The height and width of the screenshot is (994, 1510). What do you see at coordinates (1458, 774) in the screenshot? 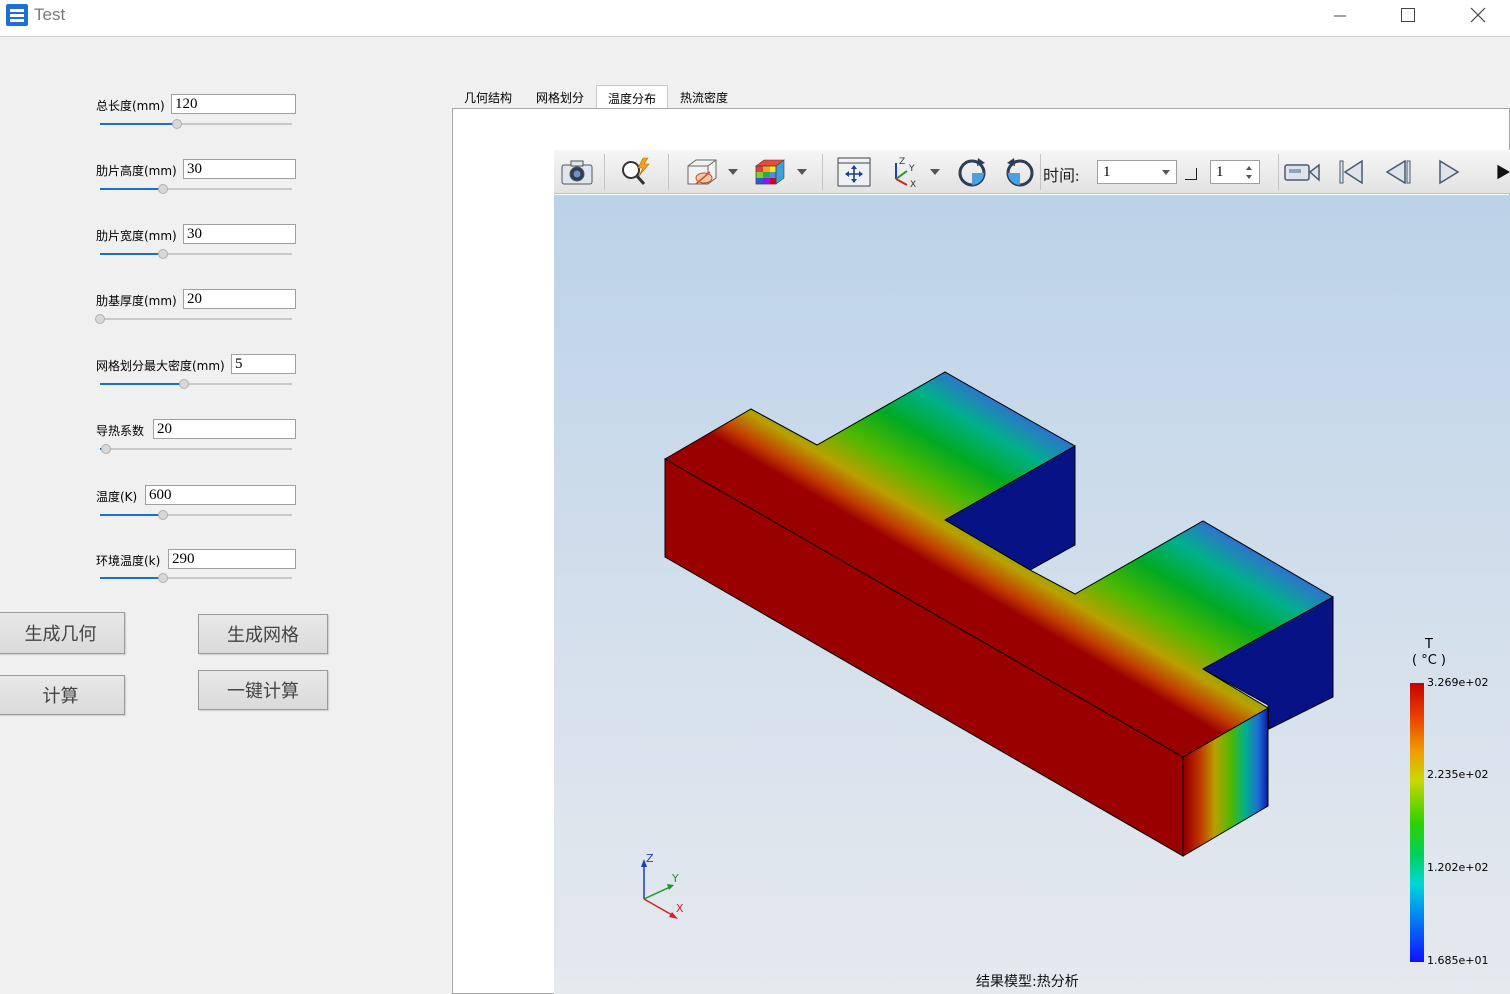
I see `legend-mid-high: 2.235e+02` at bounding box center [1458, 774].